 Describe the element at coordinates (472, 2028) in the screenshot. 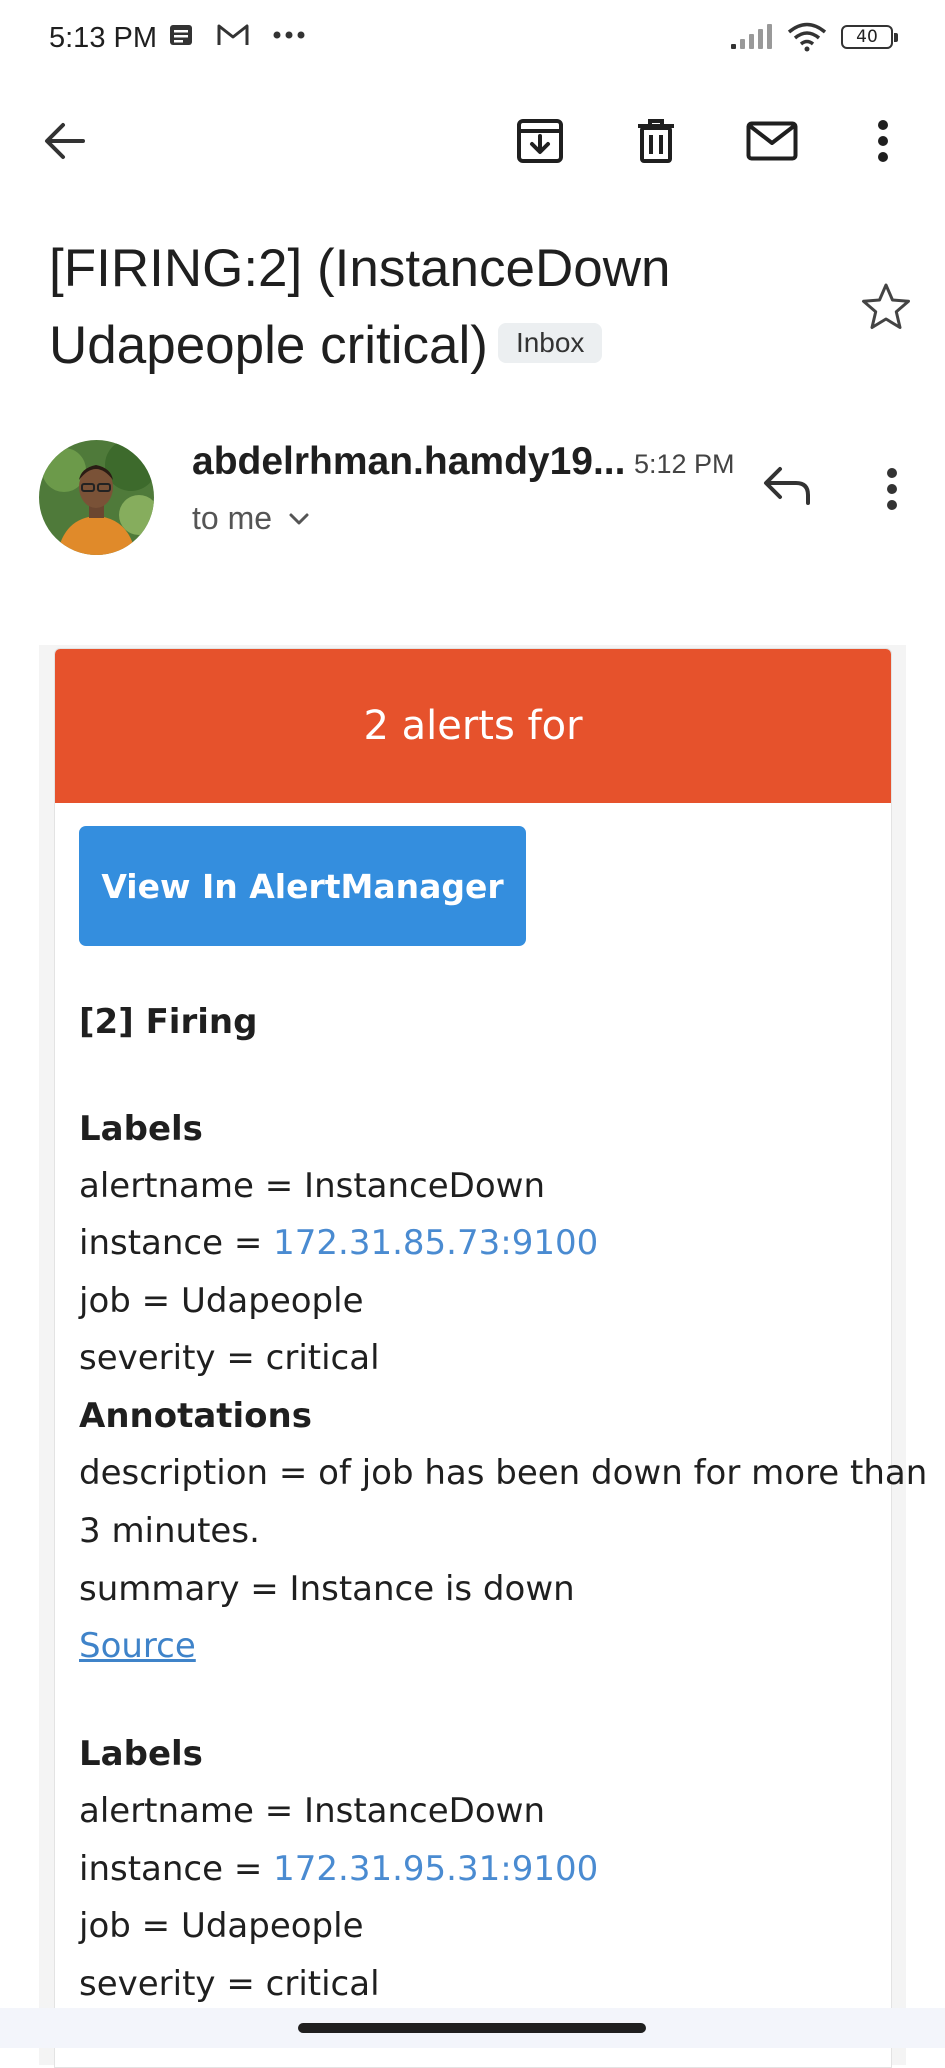

I see `gesture-handle` at that location.